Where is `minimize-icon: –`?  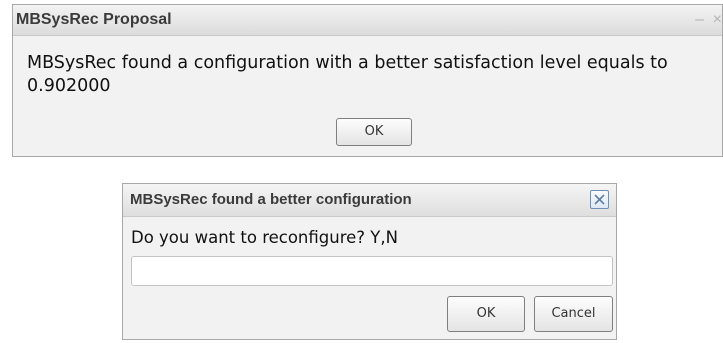
minimize-icon: – is located at coordinates (699, 20).